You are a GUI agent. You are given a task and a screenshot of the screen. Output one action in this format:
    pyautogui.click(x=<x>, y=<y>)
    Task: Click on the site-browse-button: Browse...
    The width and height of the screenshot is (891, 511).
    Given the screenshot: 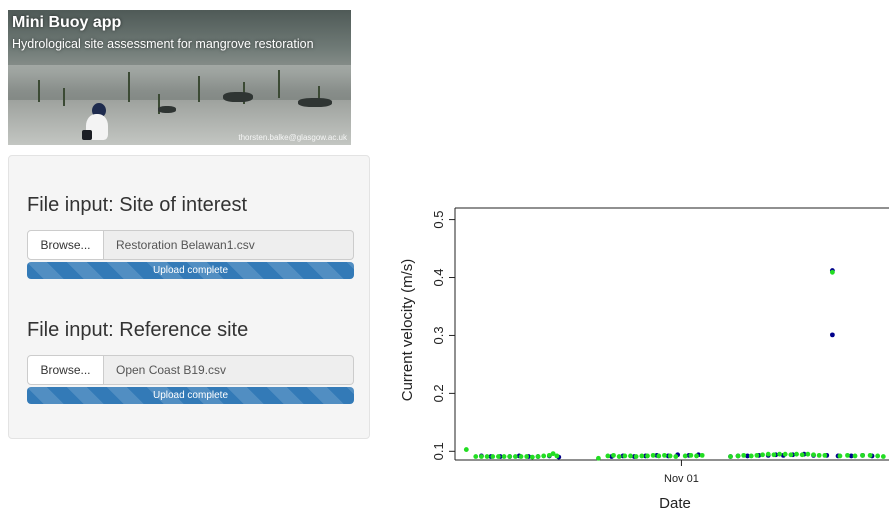 What is the action you would take?
    pyautogui.click(x=65, y=245)
    